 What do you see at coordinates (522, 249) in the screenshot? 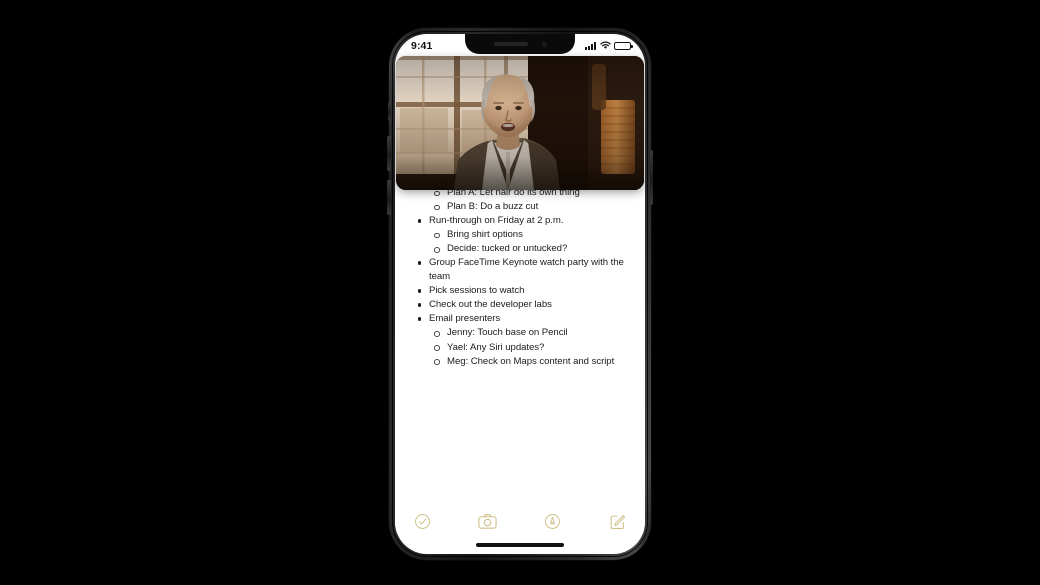
I see `list-item: Decide: tucked or untucked?` at bounding box center [522, 249].